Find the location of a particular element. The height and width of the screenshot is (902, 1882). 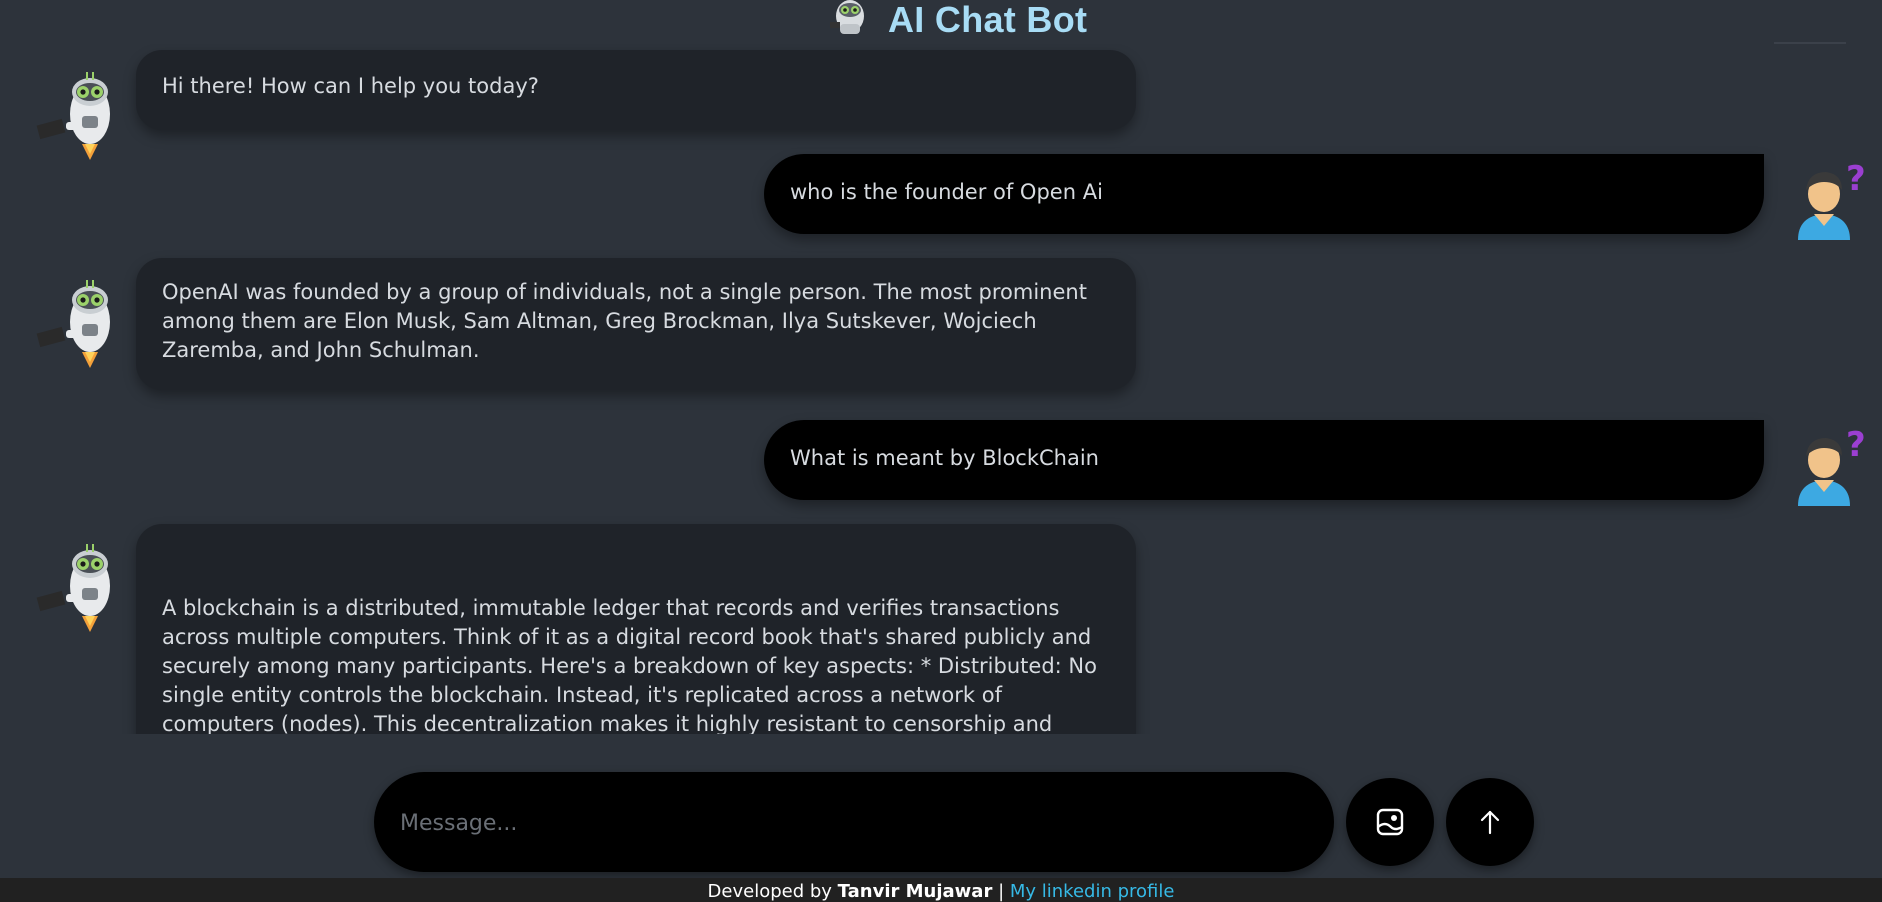

bot-message-text: Hi there! How can I help you today? is located at coordinates (350, 86).